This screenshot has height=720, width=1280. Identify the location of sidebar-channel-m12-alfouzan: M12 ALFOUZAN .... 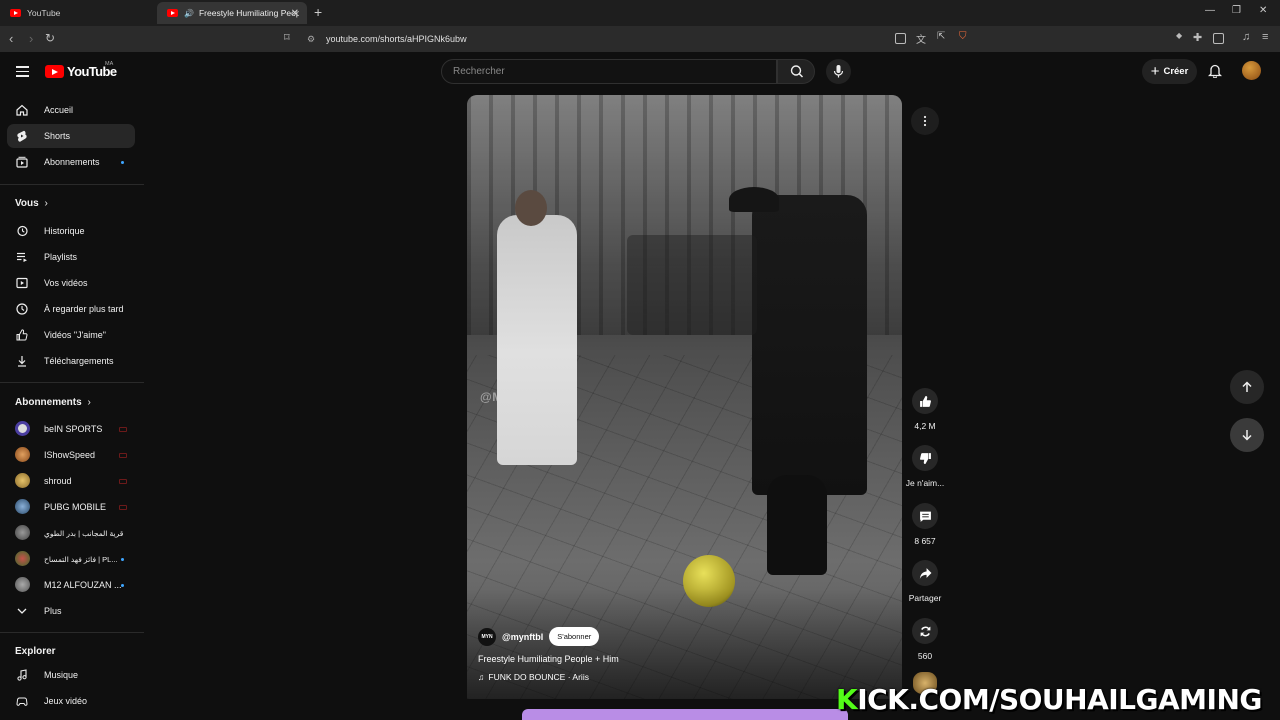
(71, 585).